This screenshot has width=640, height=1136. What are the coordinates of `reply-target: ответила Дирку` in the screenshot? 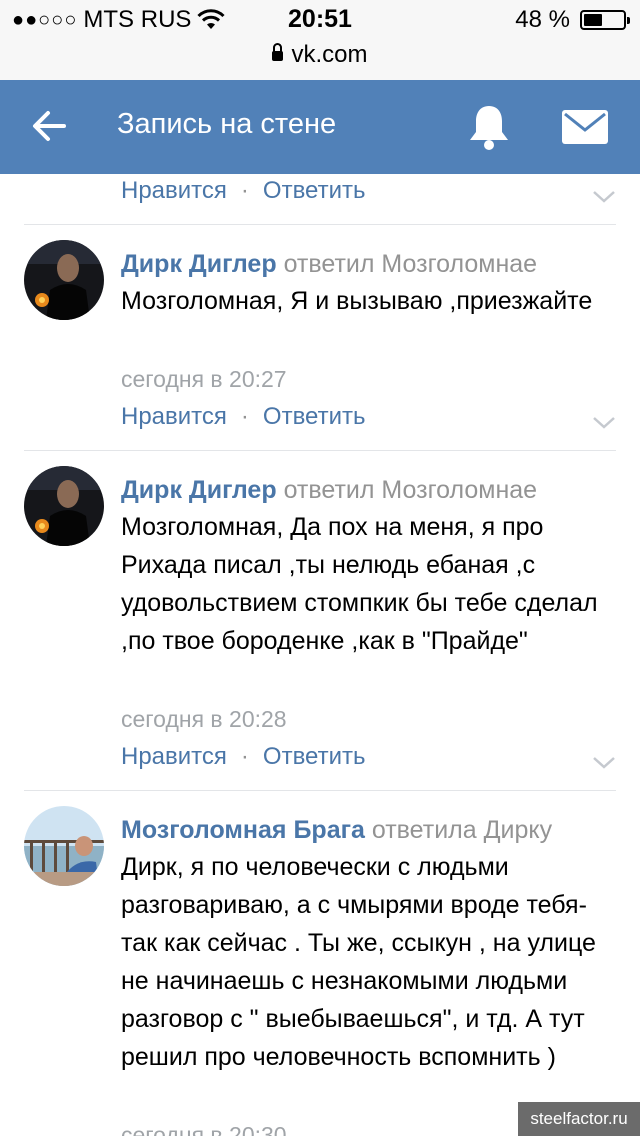 It's located at (462, 830).